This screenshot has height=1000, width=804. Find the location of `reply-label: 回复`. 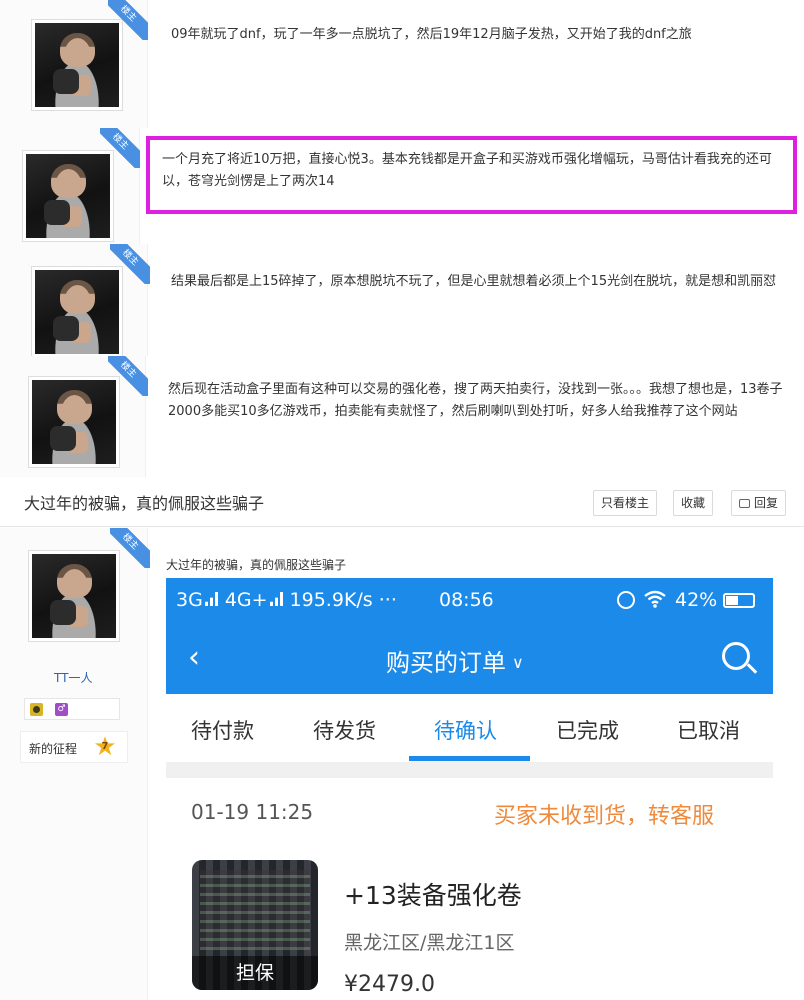

reply-label: 回复 is located at coordinates (766, 503).